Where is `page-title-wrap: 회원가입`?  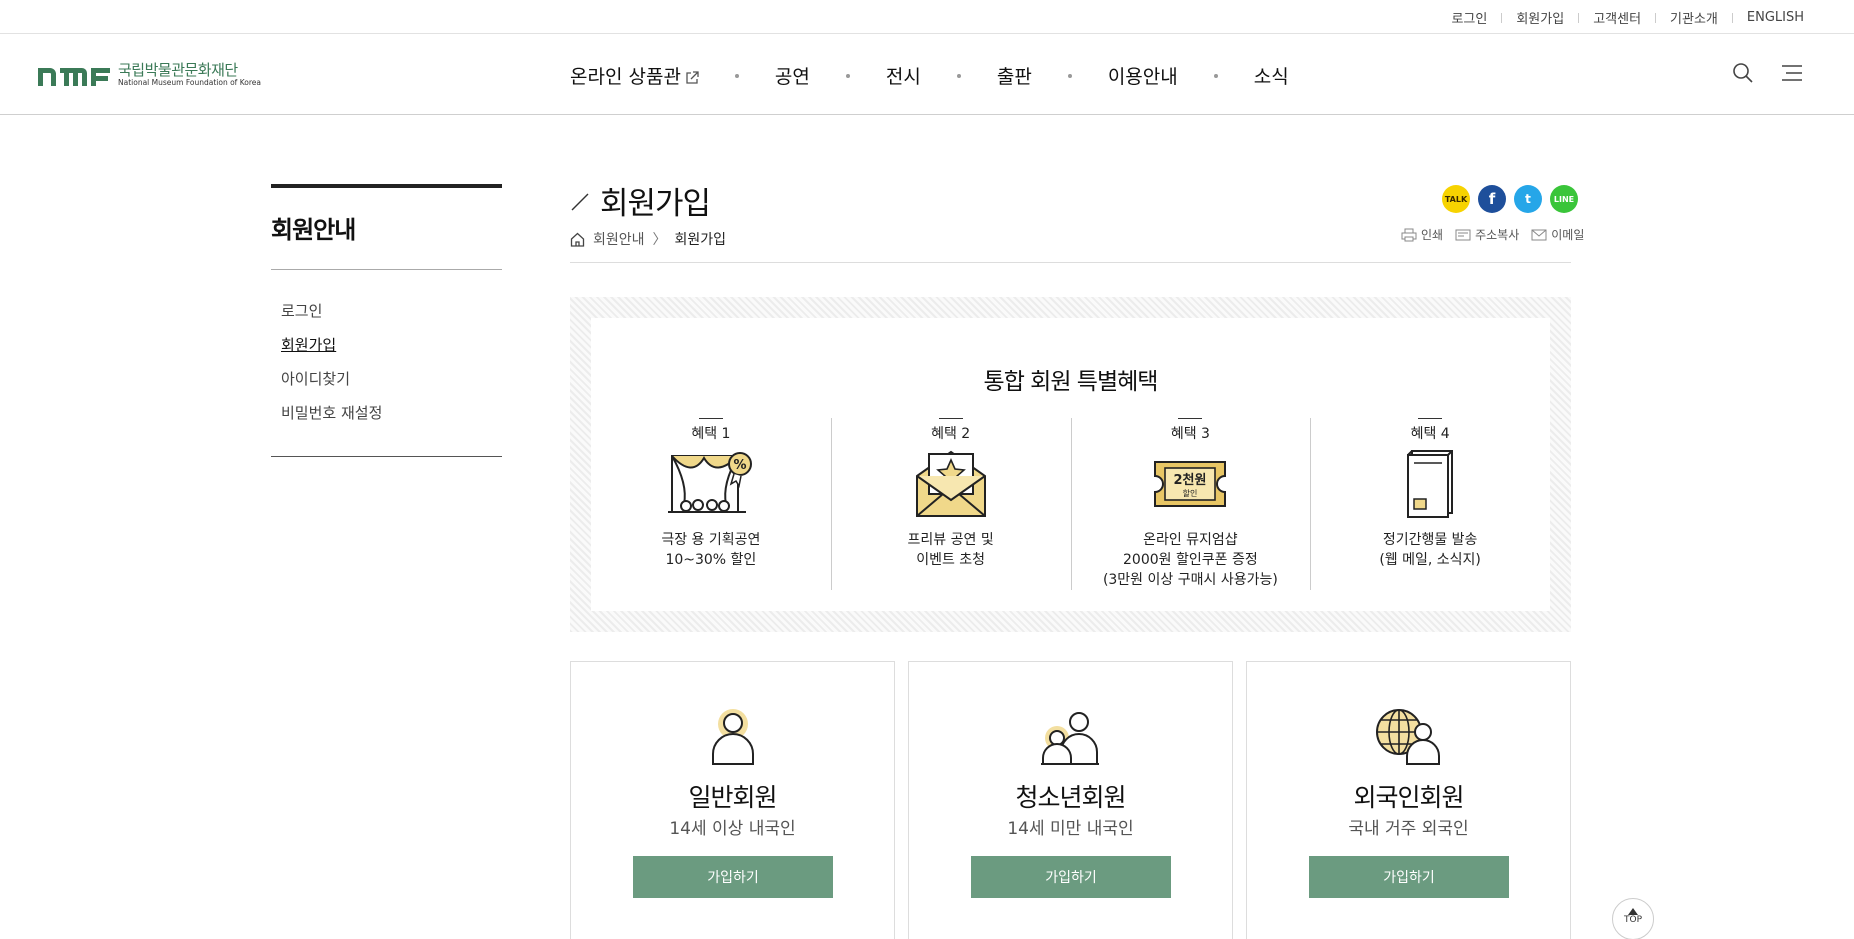 page-title-wrap: 회원가입 is located at coordinates (640, 200).